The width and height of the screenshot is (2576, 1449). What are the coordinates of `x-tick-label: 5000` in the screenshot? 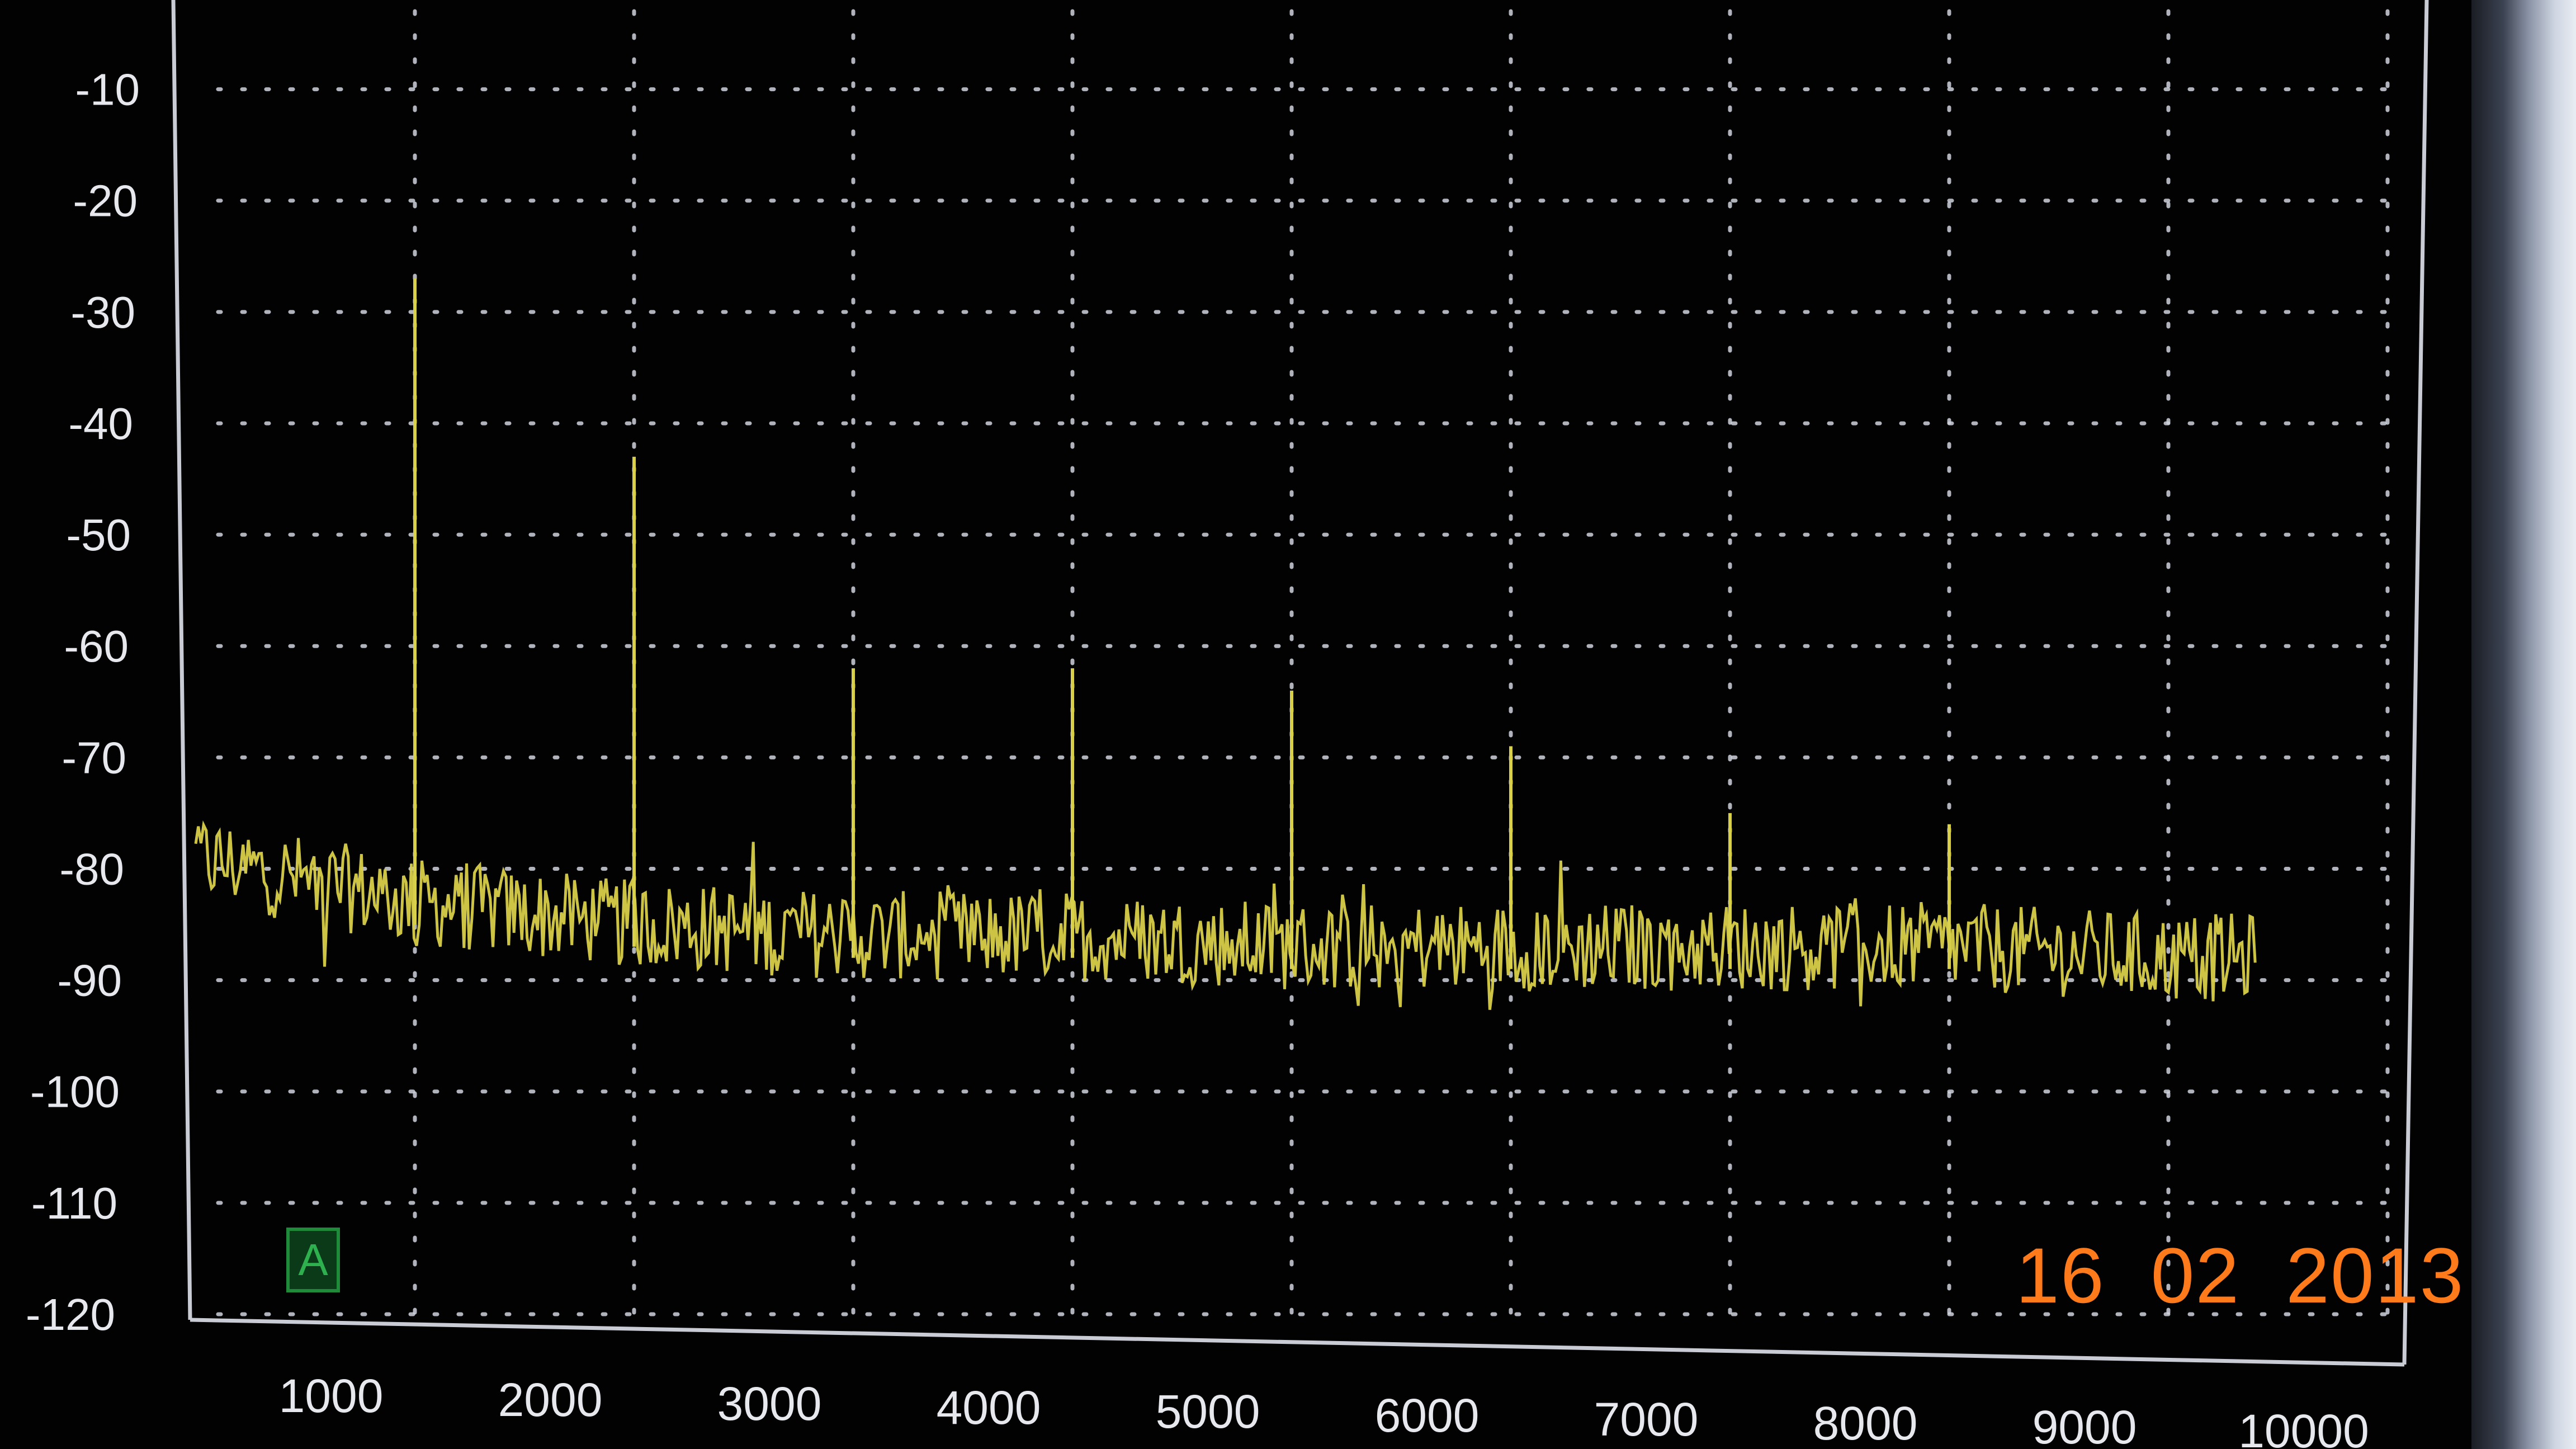 It's located at (1208, 1412).